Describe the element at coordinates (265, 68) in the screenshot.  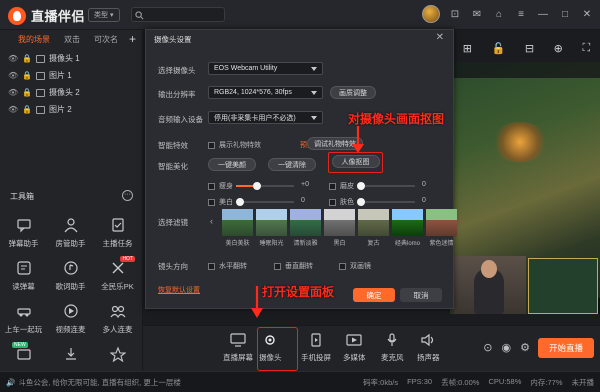
I see `camera-select: EOS Webcam Utility` at that location.